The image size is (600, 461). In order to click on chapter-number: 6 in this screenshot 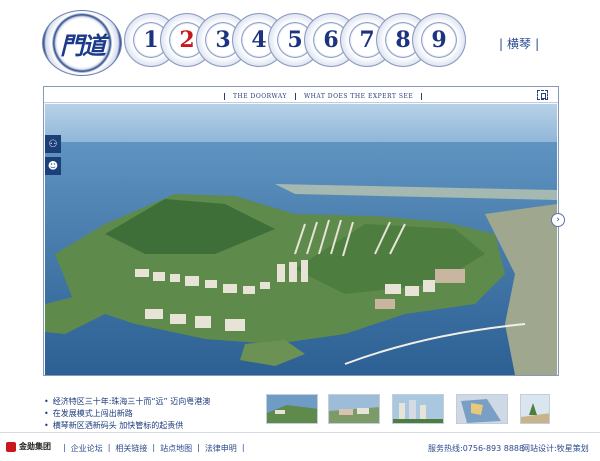, I will do `click(331, 40)`.